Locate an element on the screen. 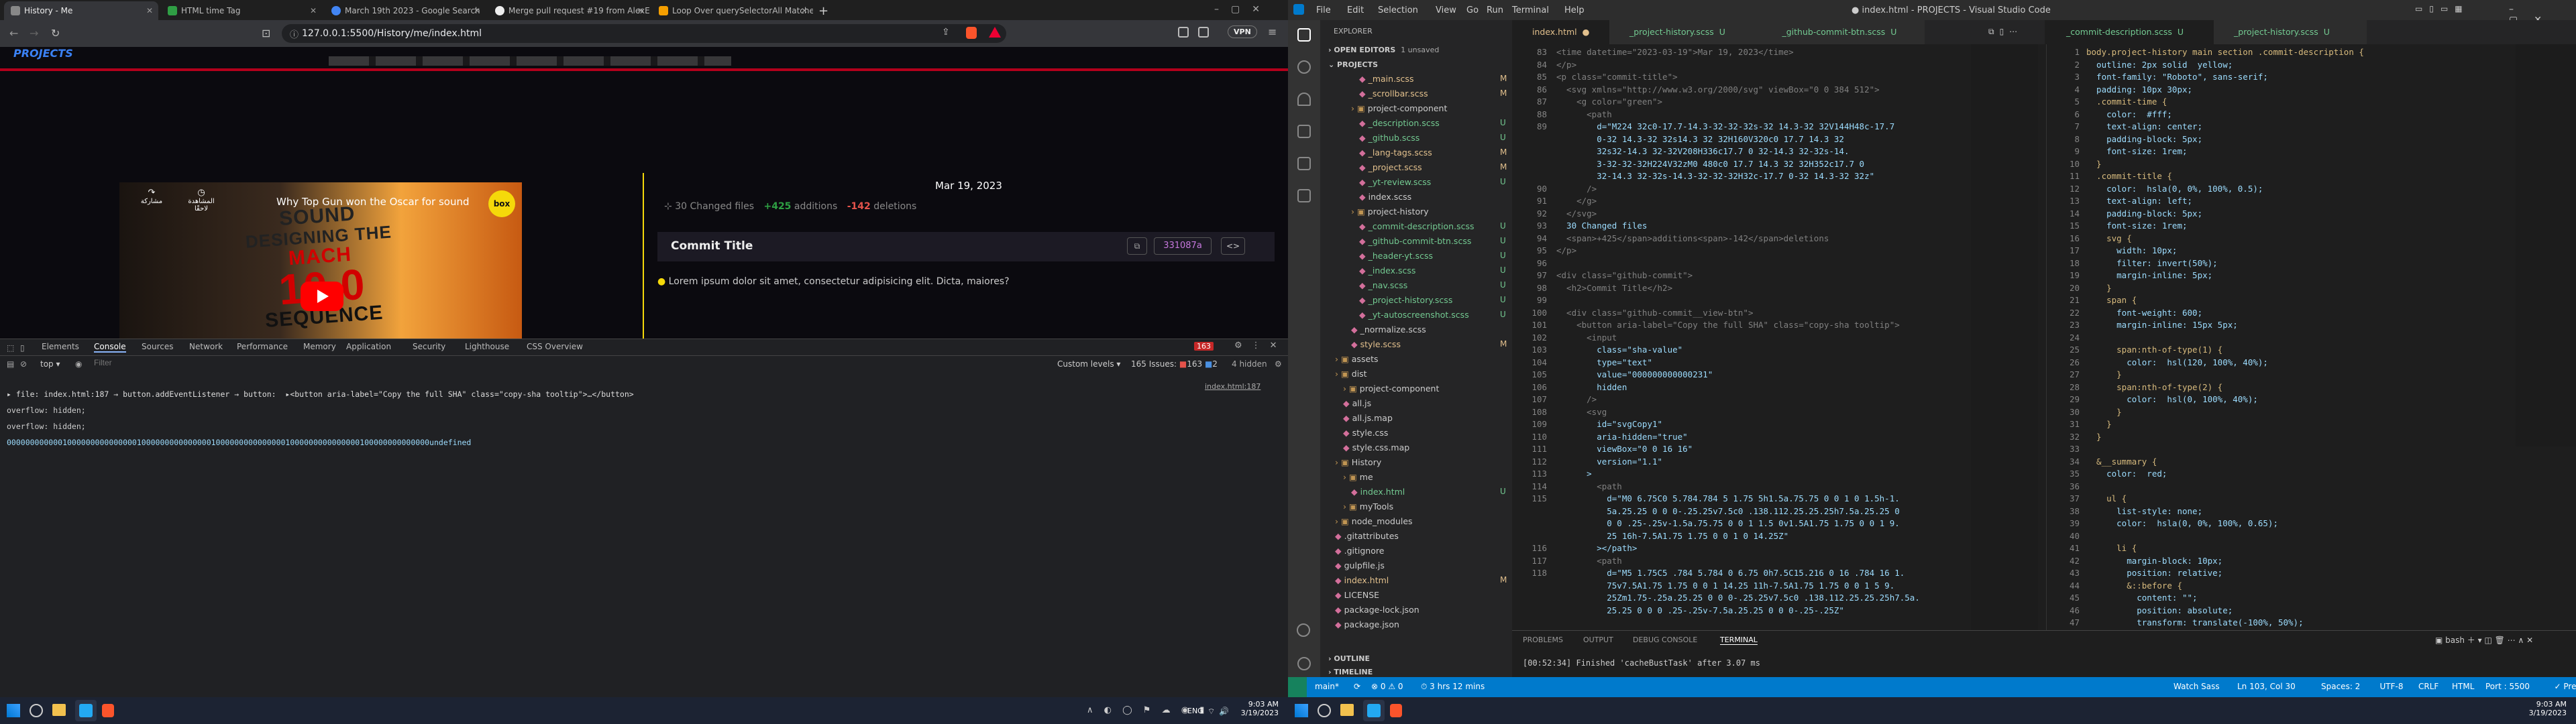 This screenshot has height=724, width=2576. devtools-tab-network: Network is located at coordinates (206, 346).